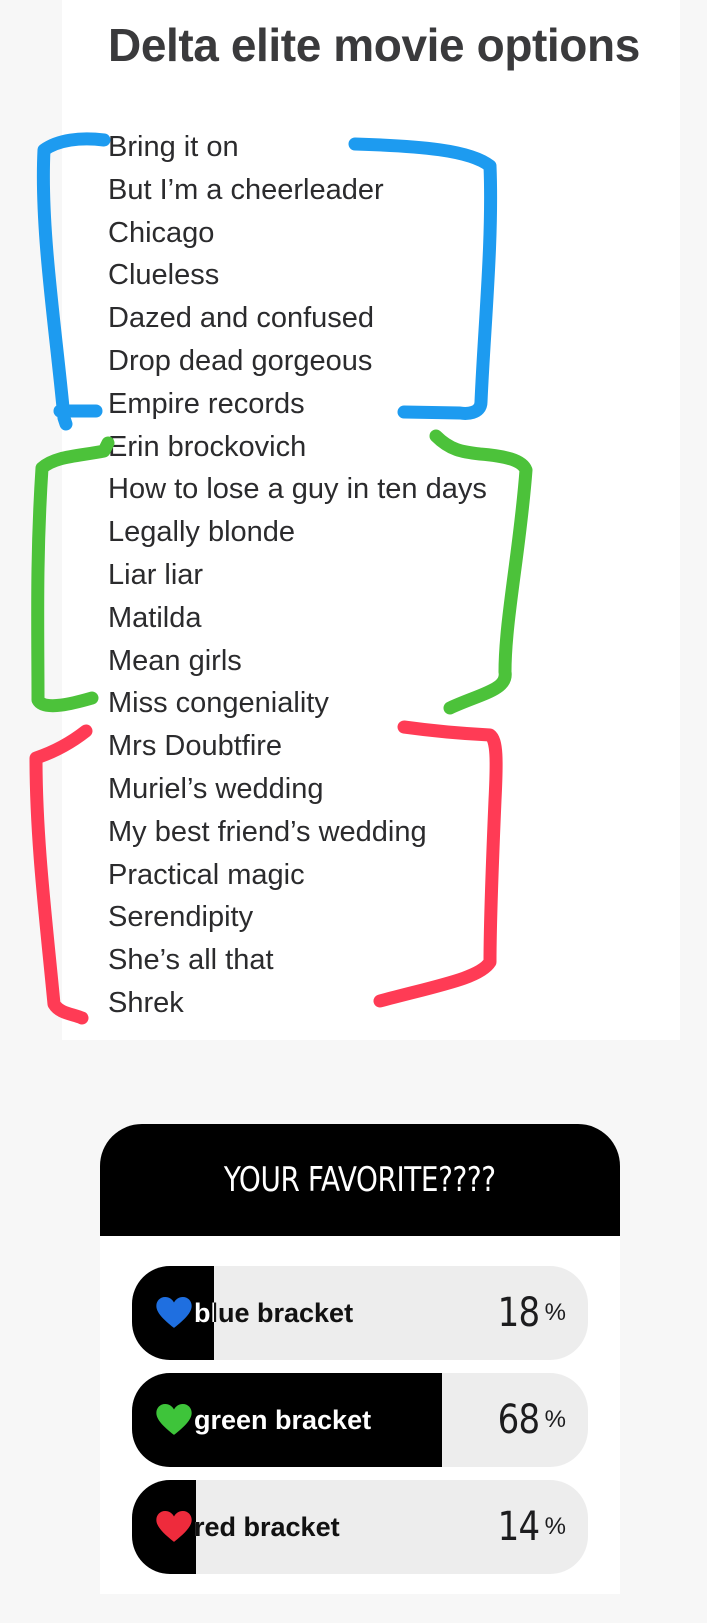  What do you see at coordinates (518, 1420) in the screenshot?
I see `percent-value: 68` at bounding box center [518, 1420].